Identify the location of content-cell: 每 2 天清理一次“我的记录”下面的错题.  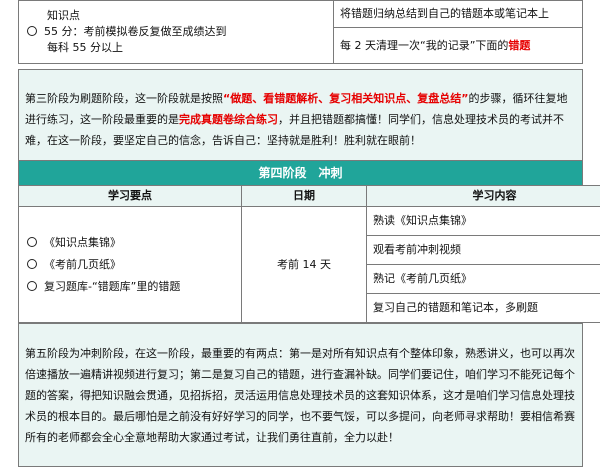
(458, 46).